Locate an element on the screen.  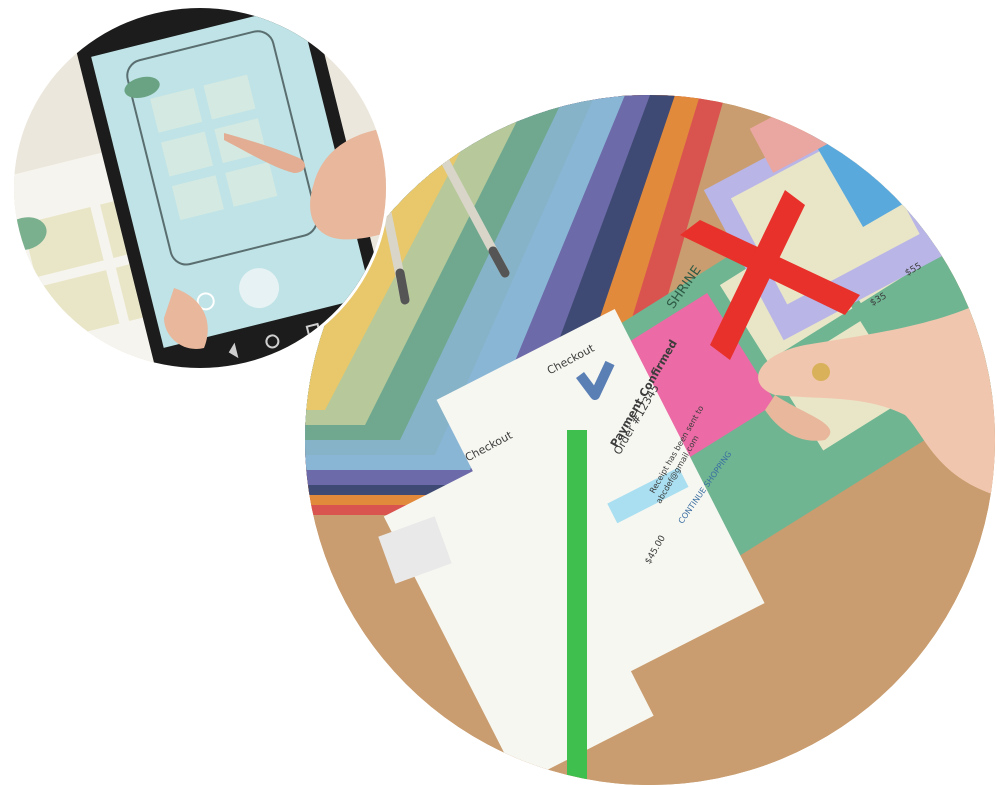
price-tag: $35 is located at coordinates (938, 215).